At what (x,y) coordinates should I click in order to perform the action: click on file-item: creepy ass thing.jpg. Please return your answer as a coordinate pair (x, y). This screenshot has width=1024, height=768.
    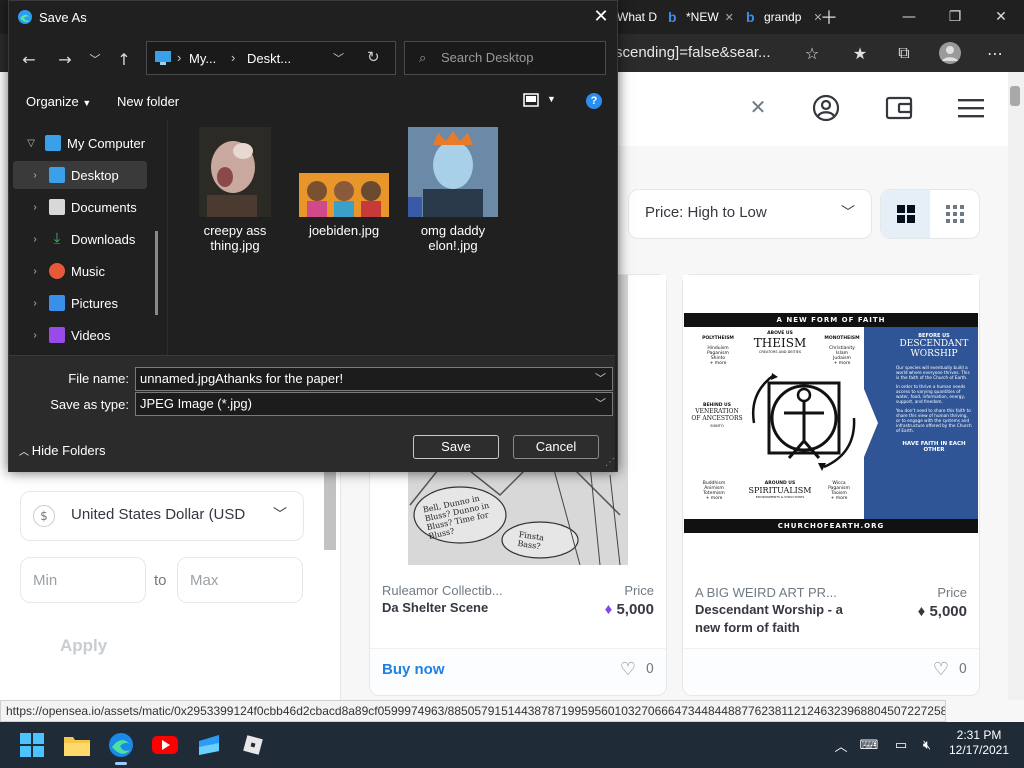
    Looking at the image, I should click on (235, 190).